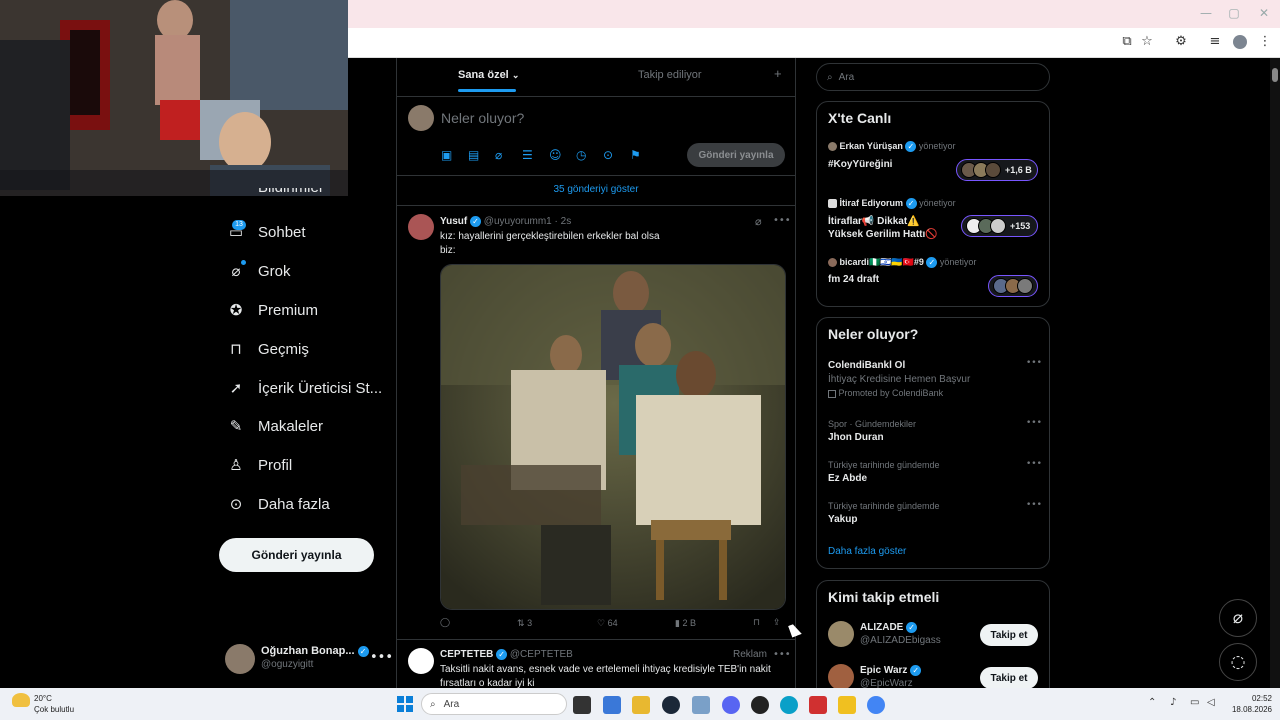 The width and height of the screenshot is (1280, 720). I want to click on scrollbar-thumb, so click(1275, 75).